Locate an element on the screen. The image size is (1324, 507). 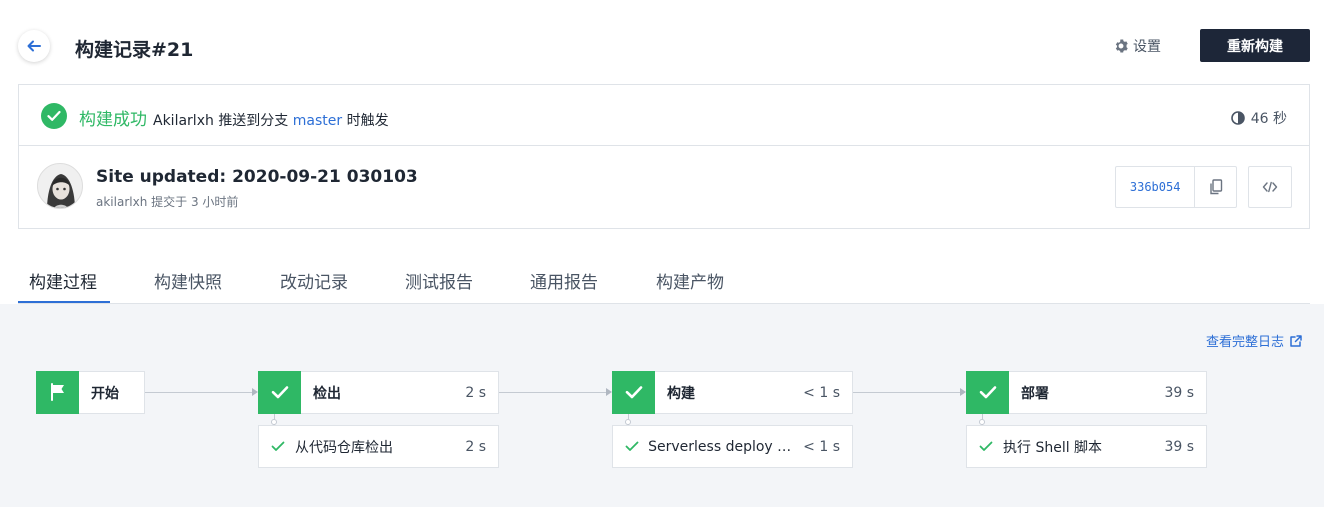
tab-change-log: 改动记录 is located at coordinates (314, 280).